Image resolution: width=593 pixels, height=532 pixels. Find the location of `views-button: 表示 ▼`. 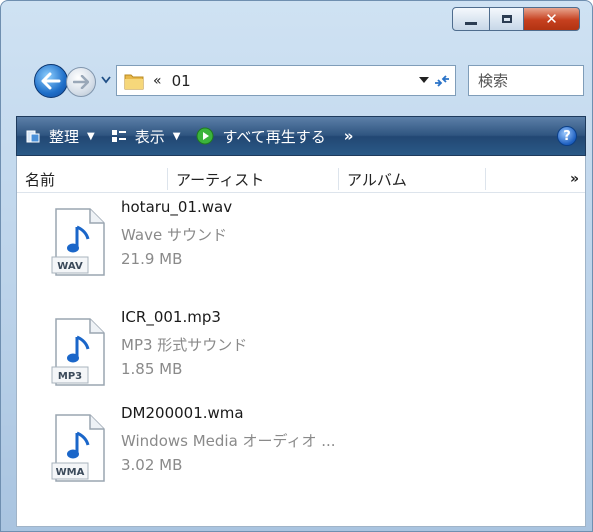

views-button: 表示 ▼ is located at coordinates (146, 136).